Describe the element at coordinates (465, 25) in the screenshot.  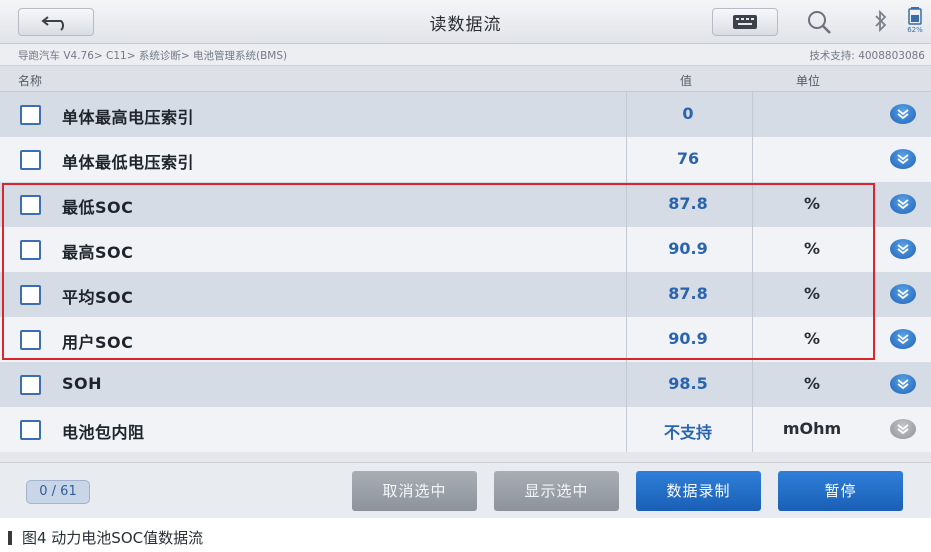
I see `page-title: 读数据流` at that location.